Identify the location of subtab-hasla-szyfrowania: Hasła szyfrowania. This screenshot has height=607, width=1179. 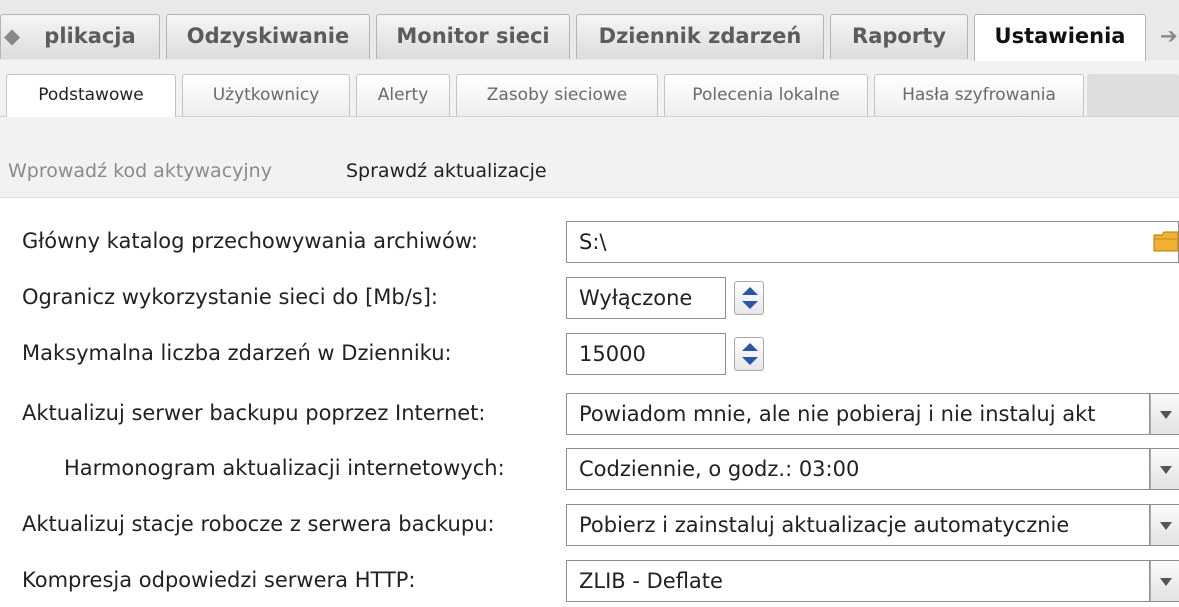
(979, 95).